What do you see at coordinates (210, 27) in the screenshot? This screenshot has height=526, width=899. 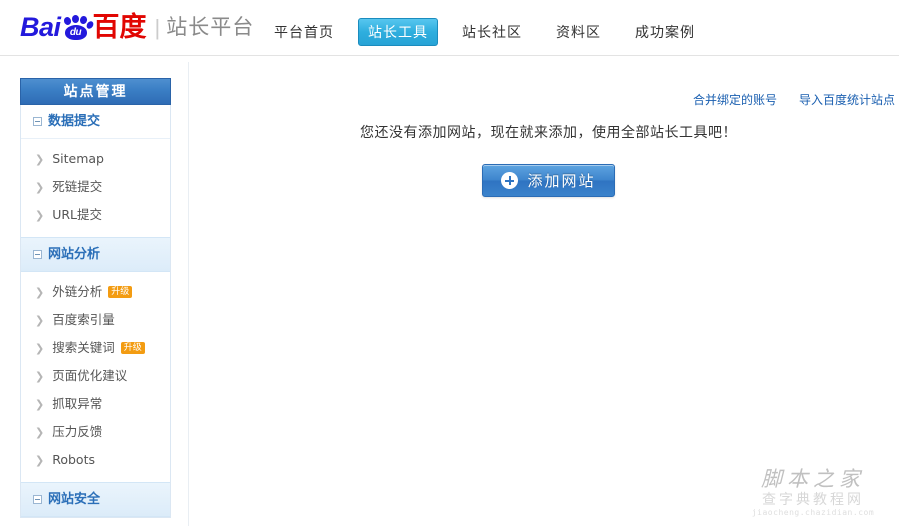 I see `logo-subtitle: 站长平台` at bounding box center [210, 27].